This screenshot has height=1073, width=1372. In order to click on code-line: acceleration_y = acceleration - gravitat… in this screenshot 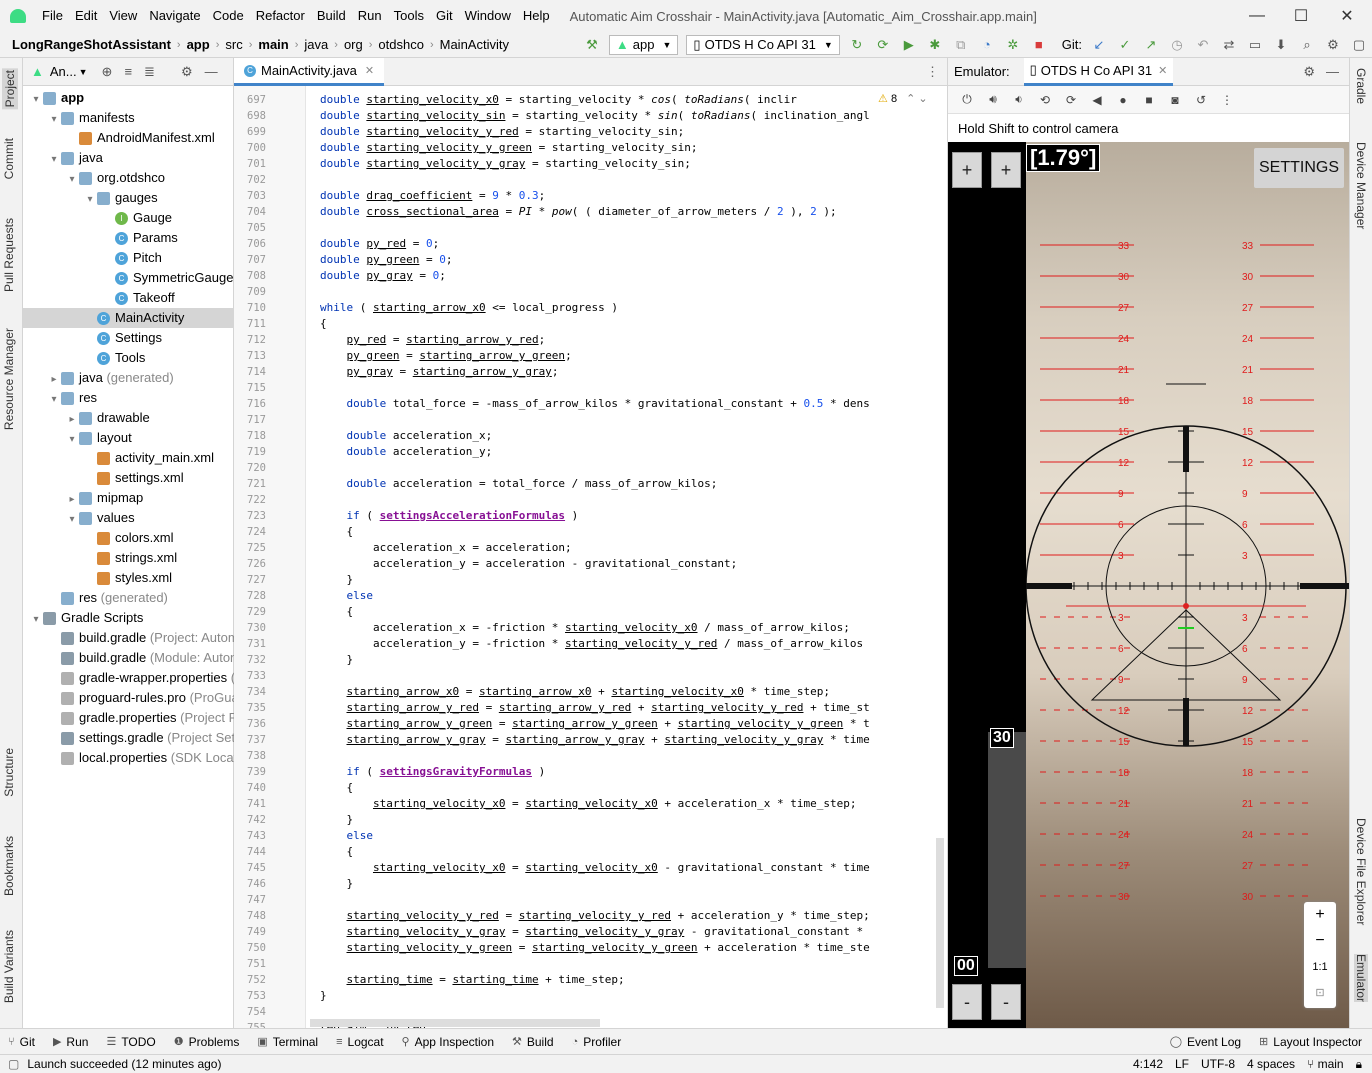, I will do `click(528, 564)`.